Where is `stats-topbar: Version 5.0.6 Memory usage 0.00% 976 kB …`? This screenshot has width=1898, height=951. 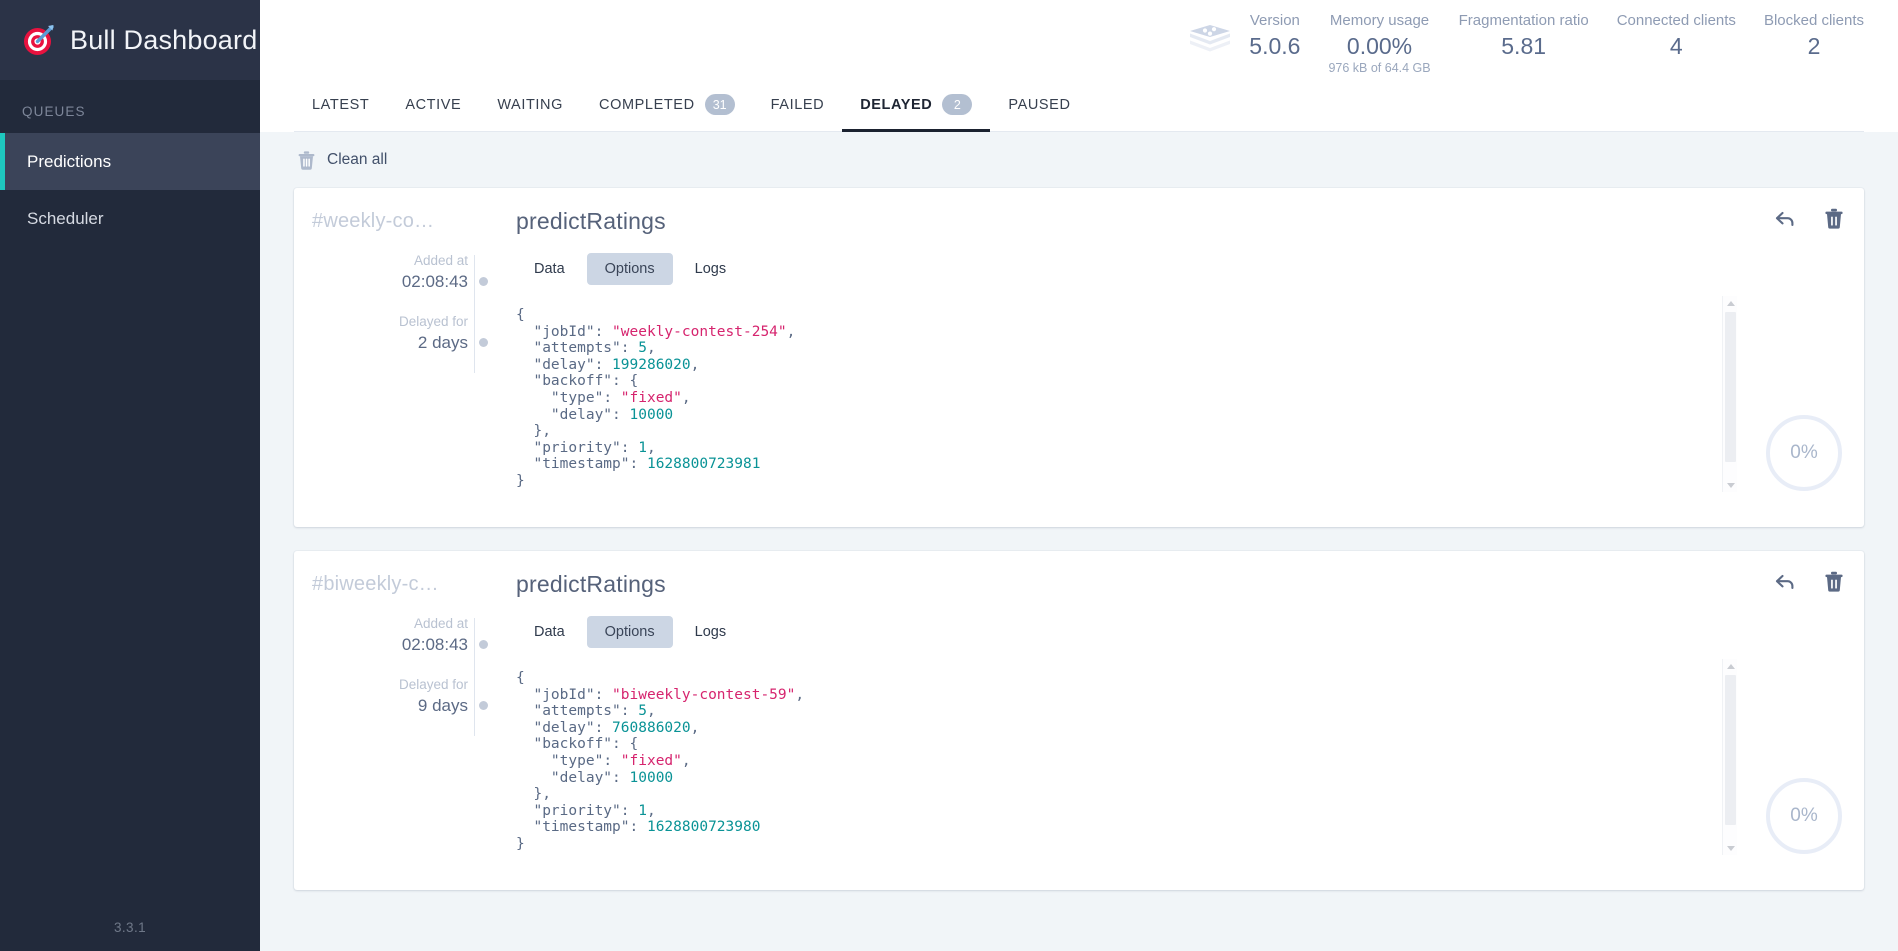 stats-topbar: Version 5.0.6 Memory usage 0.00% 976 kB … is located at coordinates (1079, 40).